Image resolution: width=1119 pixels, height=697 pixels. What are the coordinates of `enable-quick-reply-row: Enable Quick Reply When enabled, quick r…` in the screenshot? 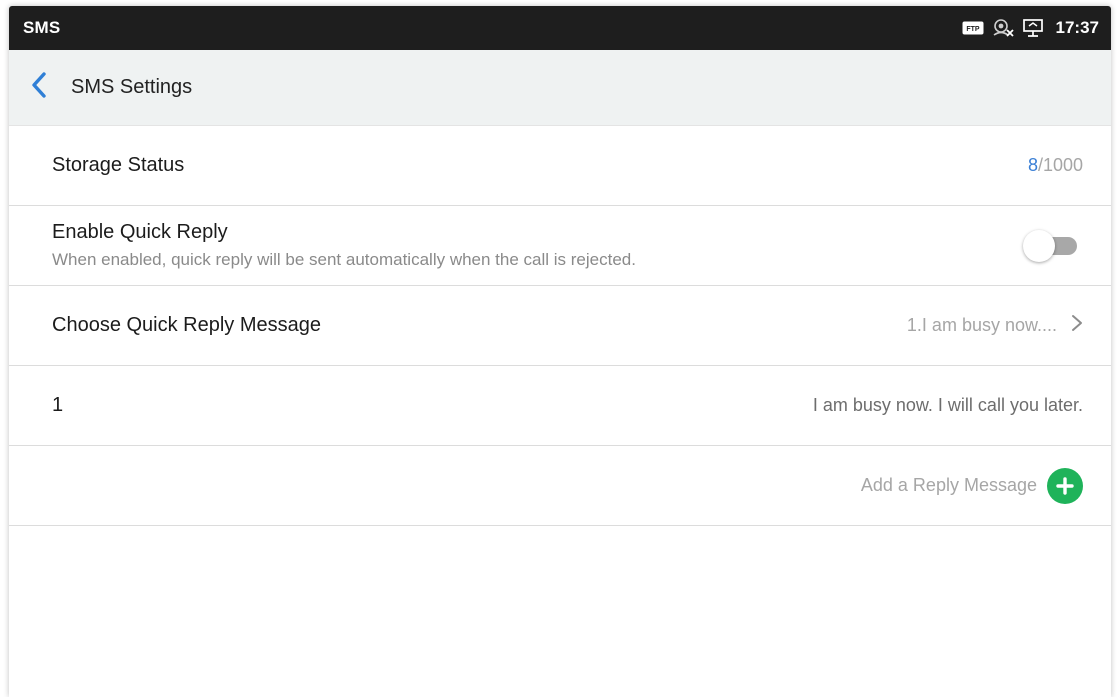 It's located at (560, 246).